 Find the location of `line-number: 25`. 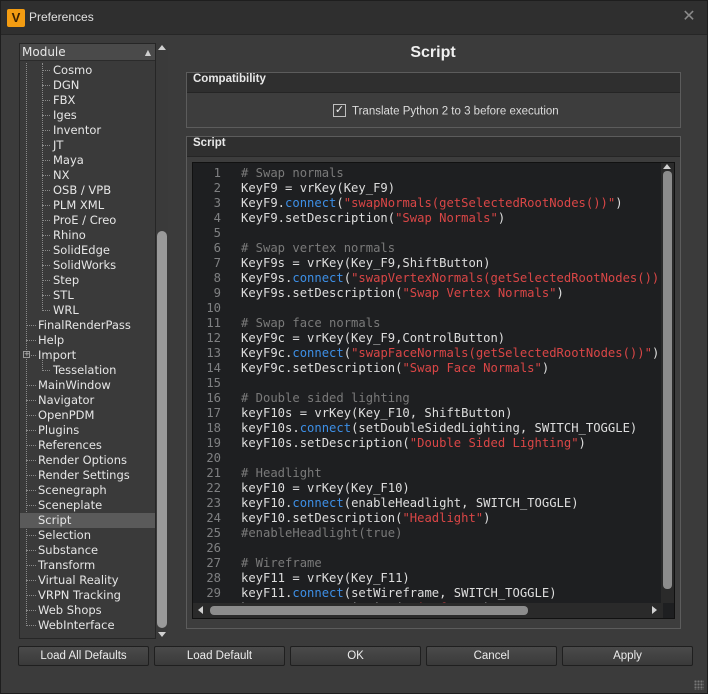

line-number: 25 is located at coordinates (213, 533).